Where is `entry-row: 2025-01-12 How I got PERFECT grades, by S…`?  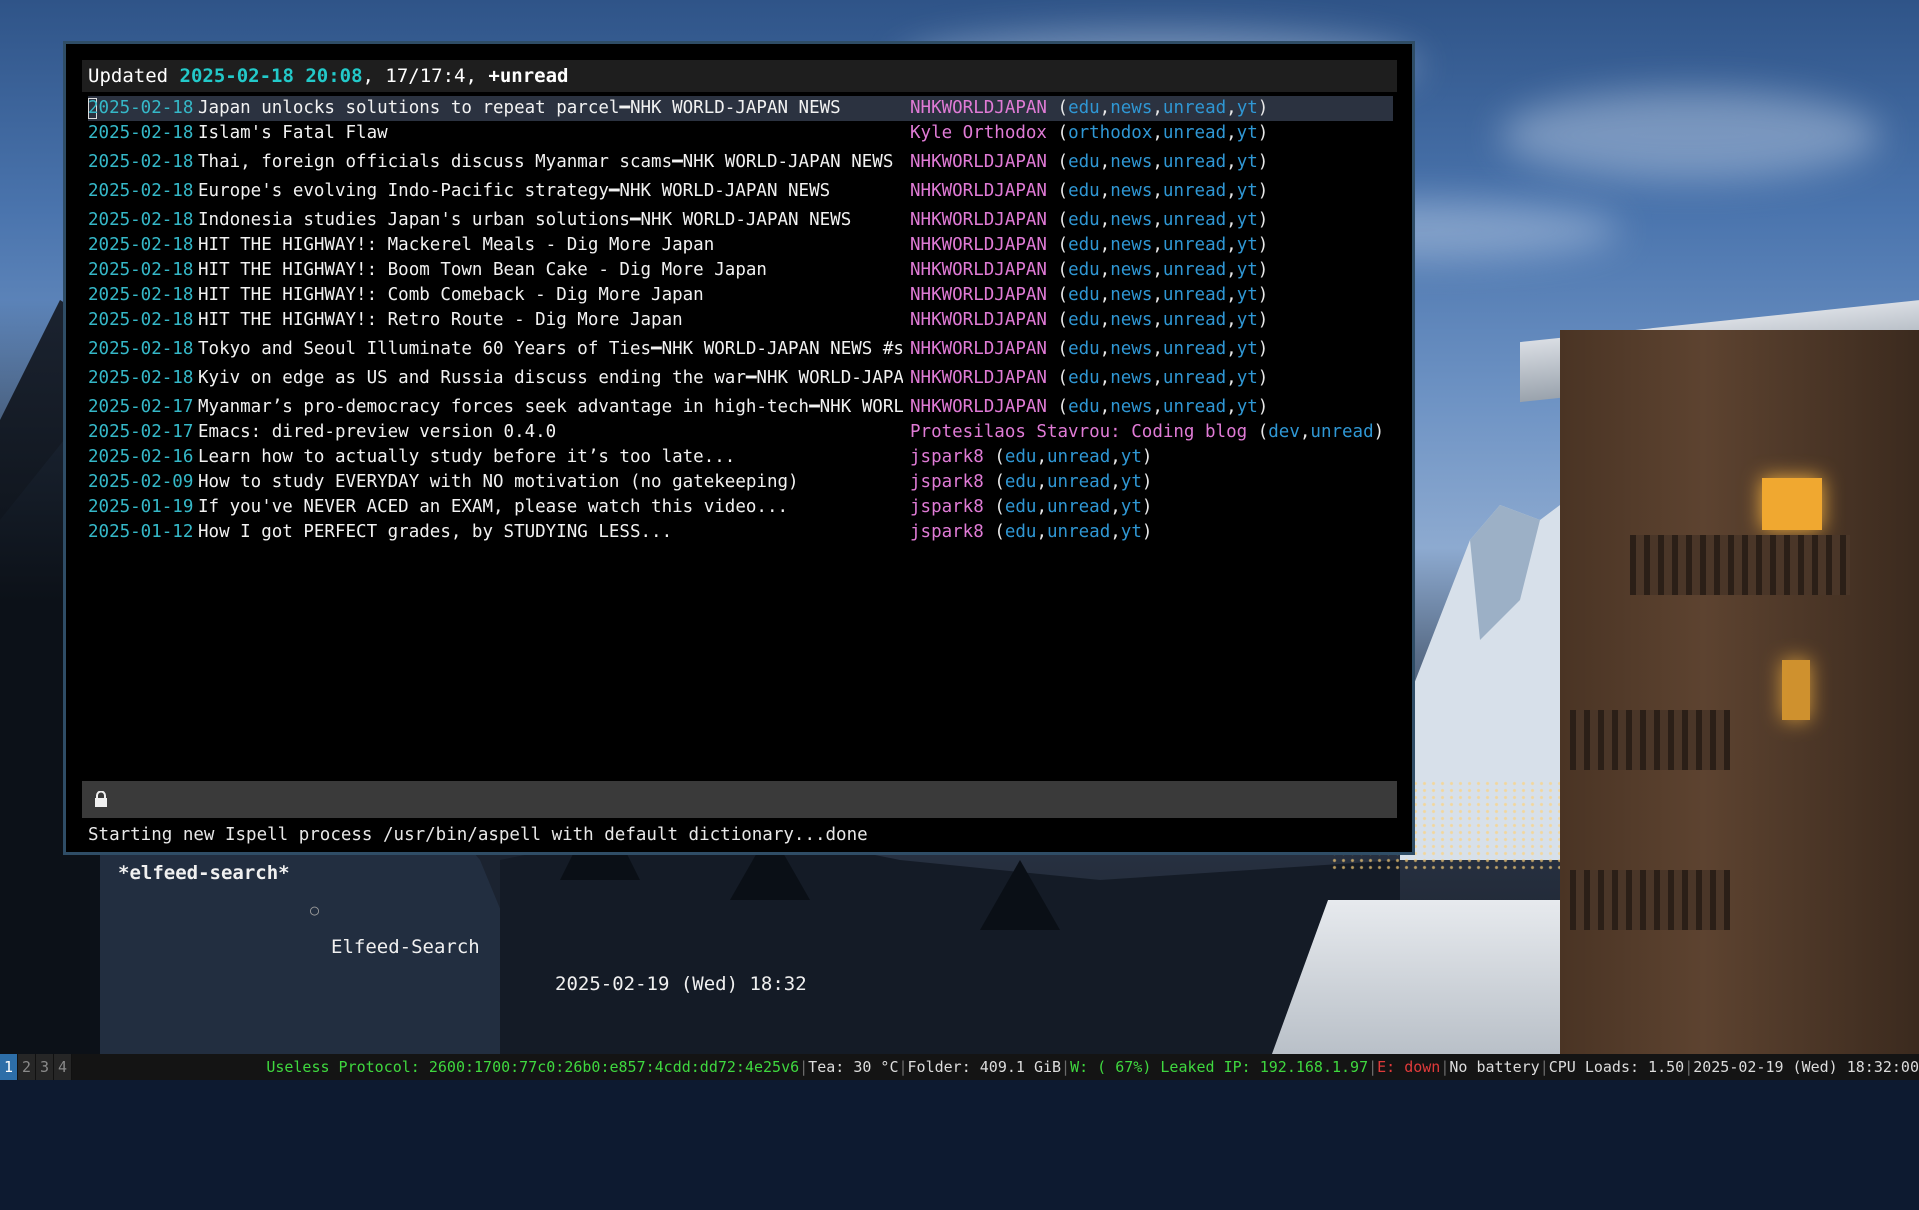
entry-row: 2025-01-12 How I got PERFECT grades, by S… is located at coordinates (740, 532).